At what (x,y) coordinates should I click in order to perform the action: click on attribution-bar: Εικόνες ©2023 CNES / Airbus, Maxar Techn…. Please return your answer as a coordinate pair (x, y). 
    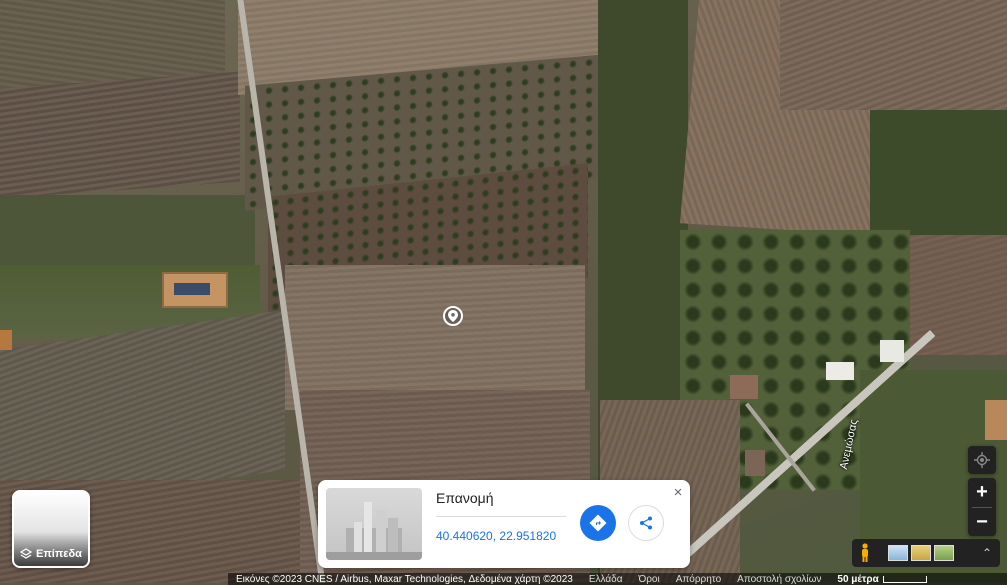
    Looking at the image, I should click on (617, 579).